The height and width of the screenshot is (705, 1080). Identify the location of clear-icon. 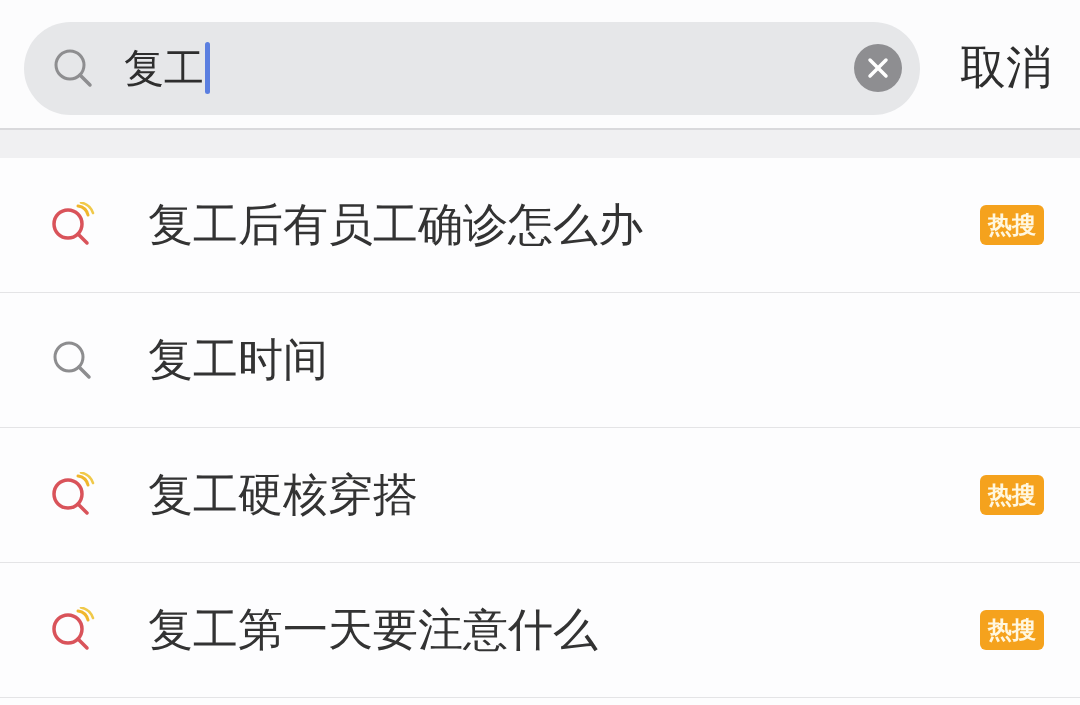
(878, 68).